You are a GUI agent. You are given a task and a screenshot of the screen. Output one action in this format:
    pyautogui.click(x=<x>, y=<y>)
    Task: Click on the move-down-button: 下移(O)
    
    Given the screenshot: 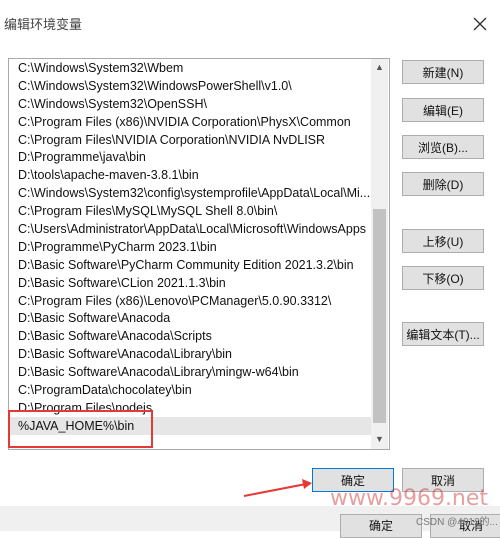 What is the action you would take?
    pyautogui.click(x=443, y=278)
    